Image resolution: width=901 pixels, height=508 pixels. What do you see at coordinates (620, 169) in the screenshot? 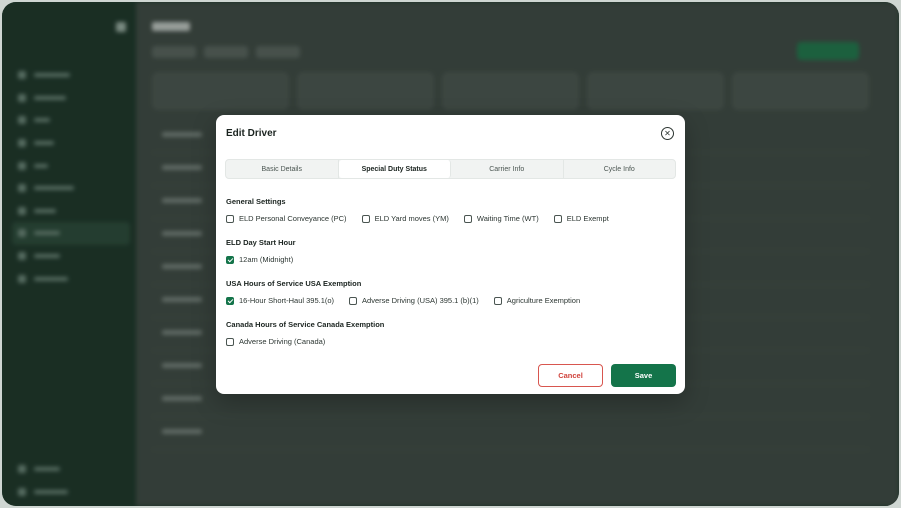
I see `tab-cycle-info: Cycle Info` at bounding box center [620, 169].